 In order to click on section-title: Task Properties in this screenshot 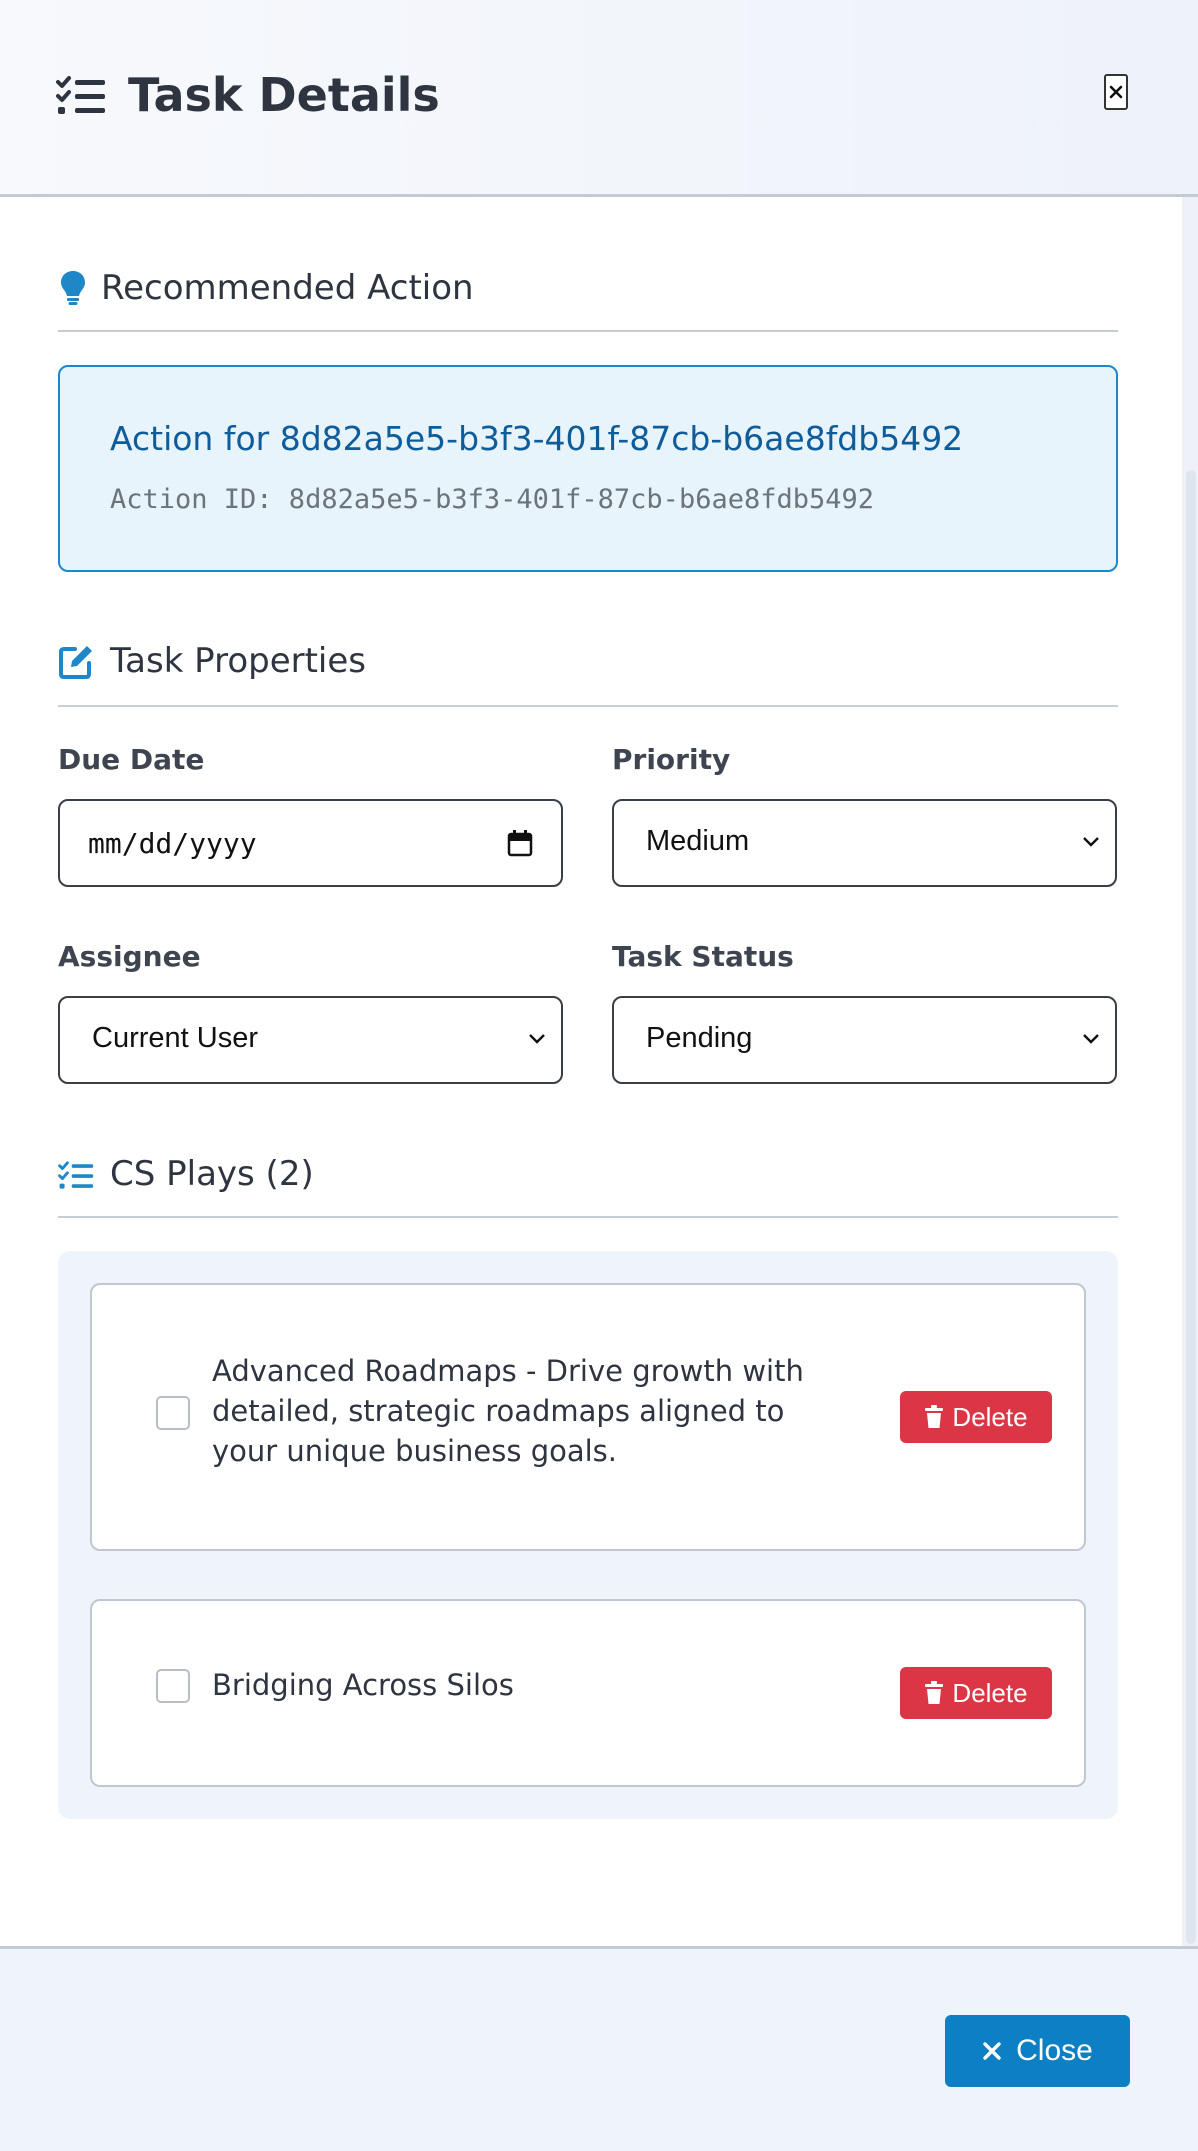, I will do `click(238, 661)`.